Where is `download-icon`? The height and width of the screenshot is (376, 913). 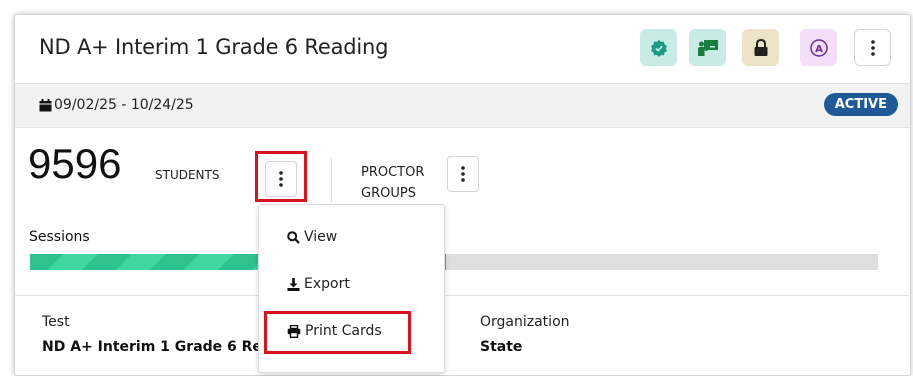
download-icon is located at coordinates (293, 284).